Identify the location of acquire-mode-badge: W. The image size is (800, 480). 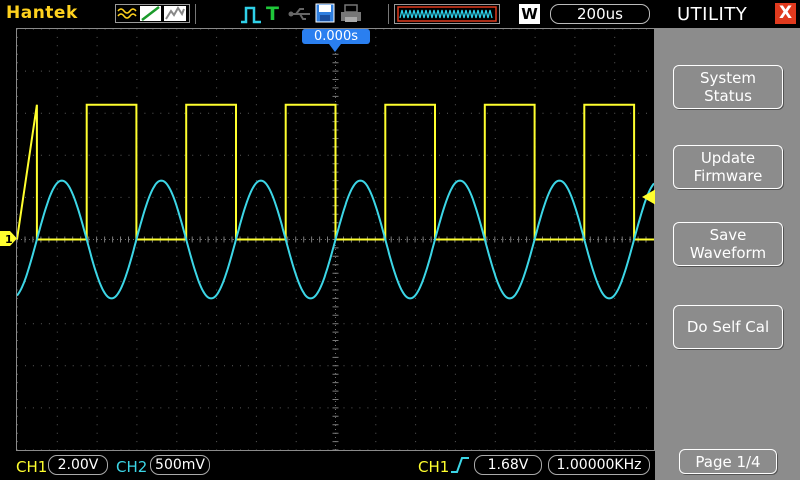
(529, 14).